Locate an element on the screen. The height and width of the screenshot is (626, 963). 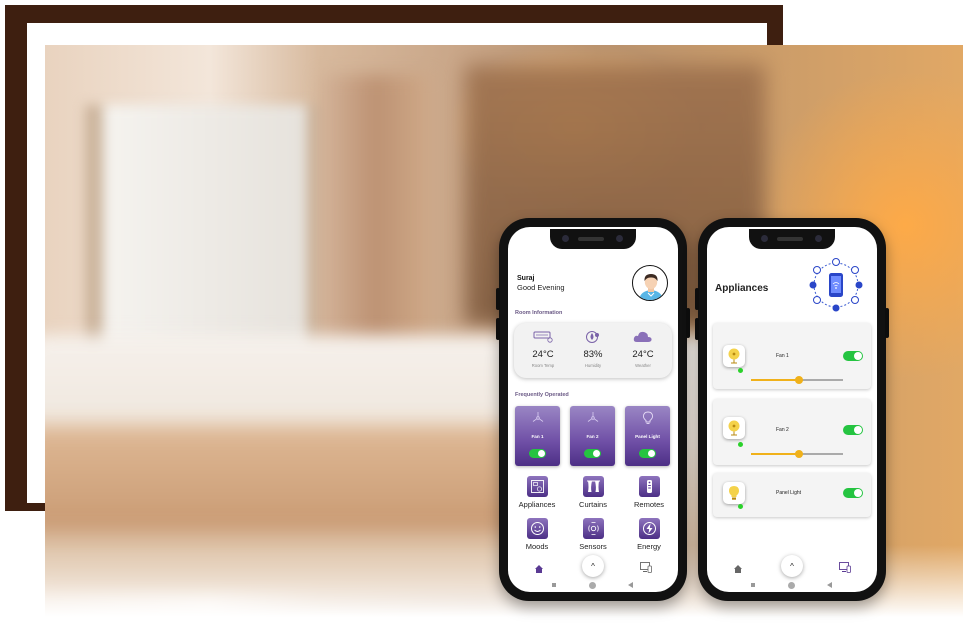
appliance-card-fan-2: Fan 2 is located at coordinates (792, 432).